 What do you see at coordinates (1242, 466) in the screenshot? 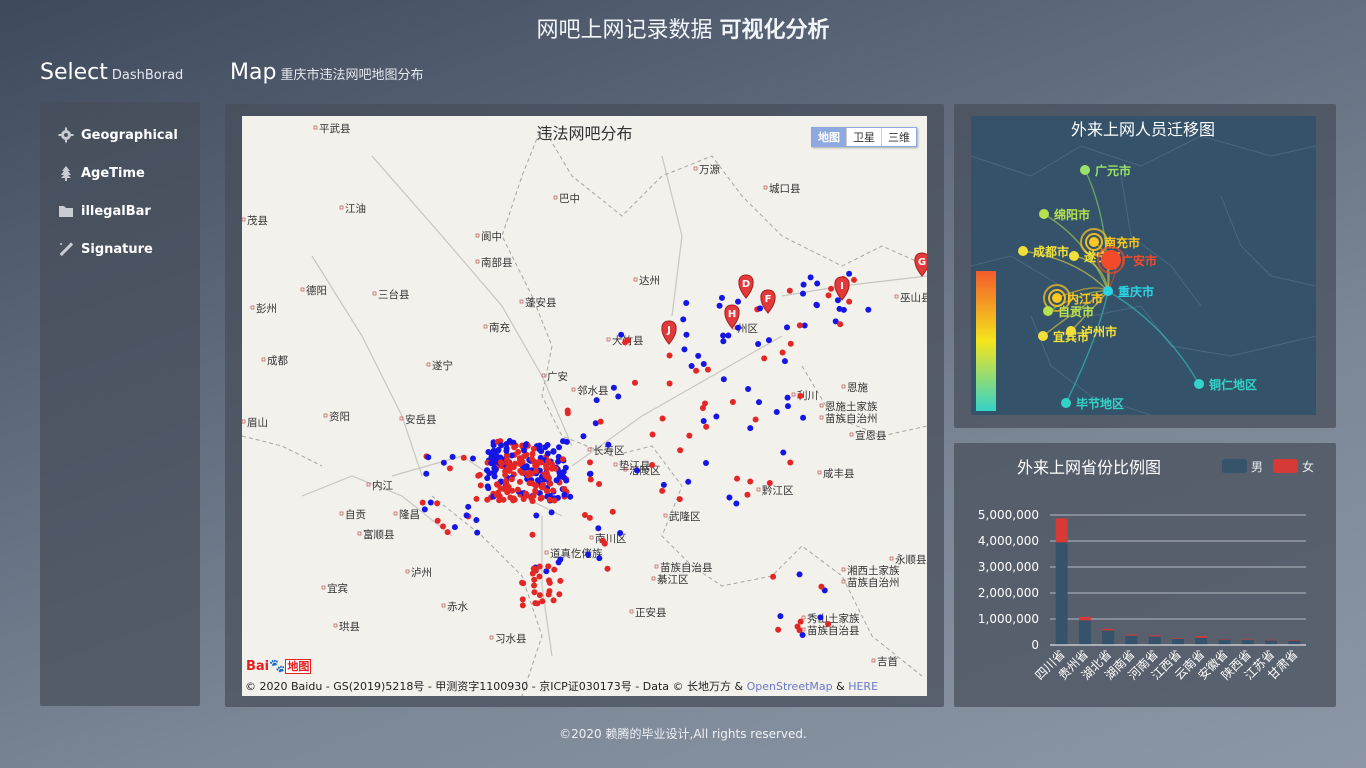
I see `legend-item-male: 男` at bounding box center [1242, 466].